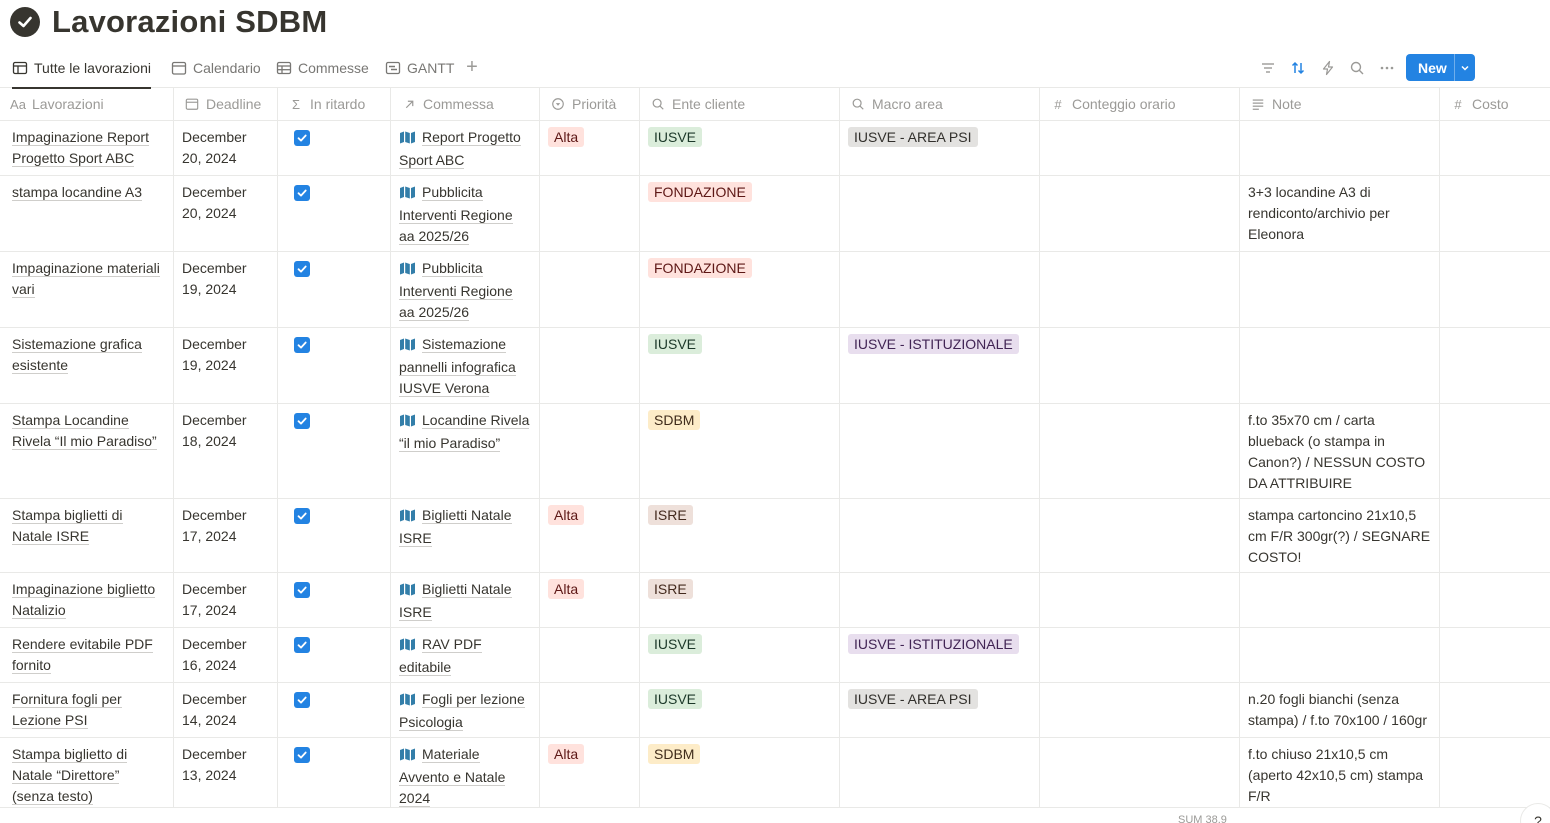  What do you see at coordinates (189, 22) in the screenshot?
I see `page-title: Lavorazioni SDBM` at bounding box center [189, 22].